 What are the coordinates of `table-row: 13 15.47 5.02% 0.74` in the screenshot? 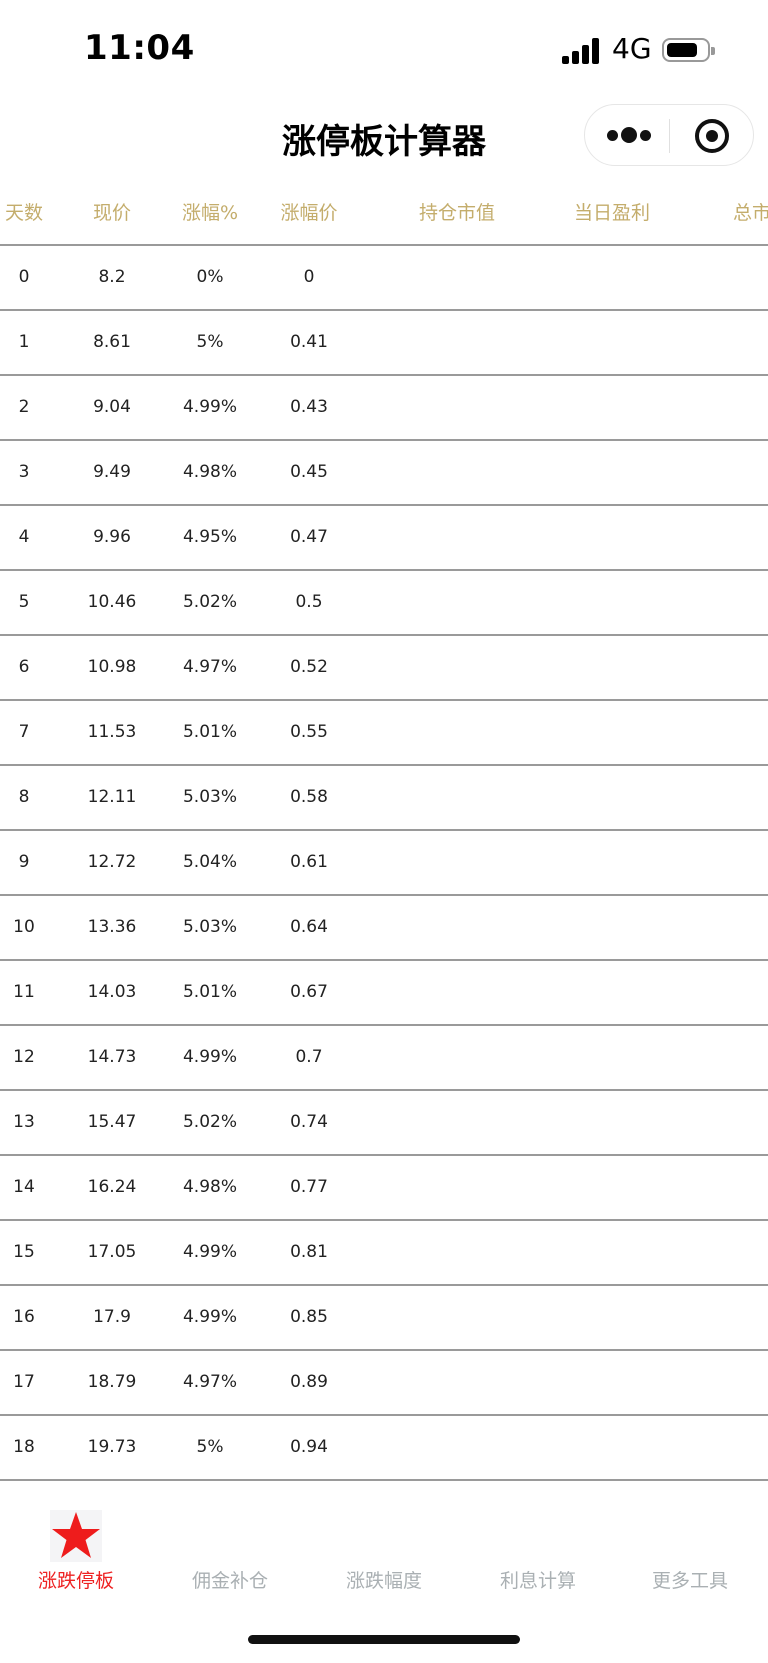 It's located at (384, 1123).